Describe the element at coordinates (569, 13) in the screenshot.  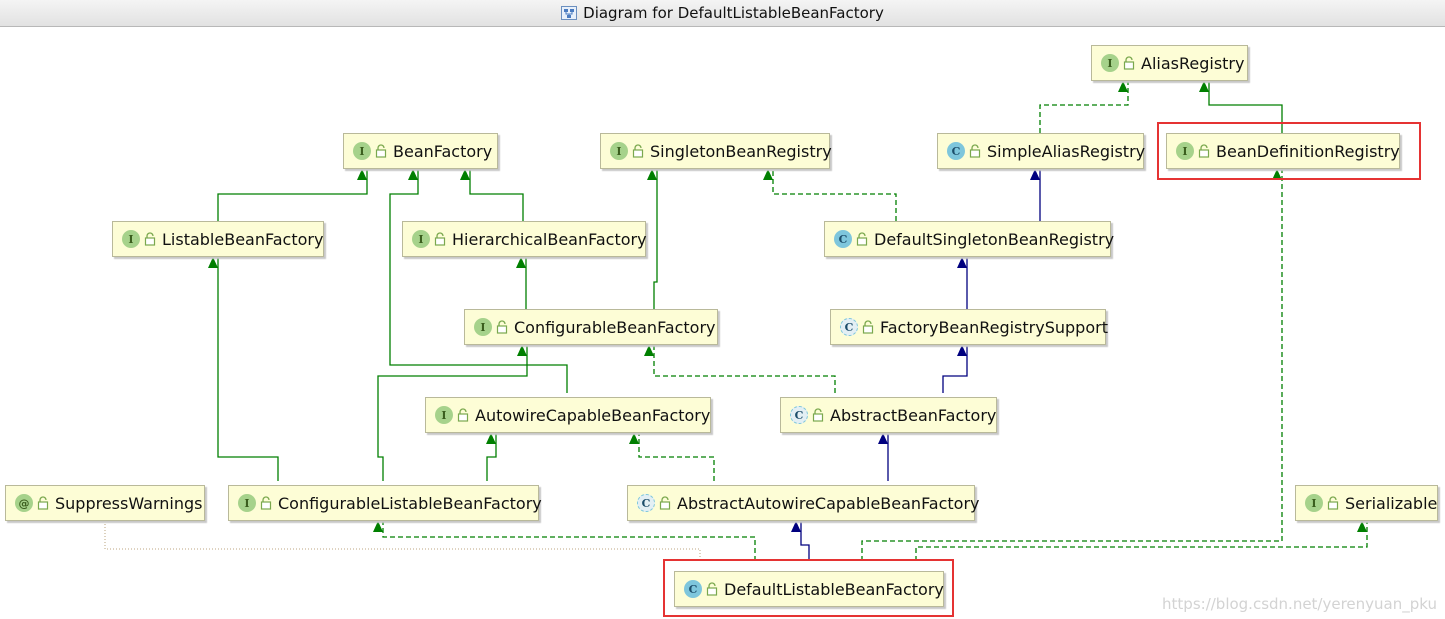
I see `diagram-icon` at that location.